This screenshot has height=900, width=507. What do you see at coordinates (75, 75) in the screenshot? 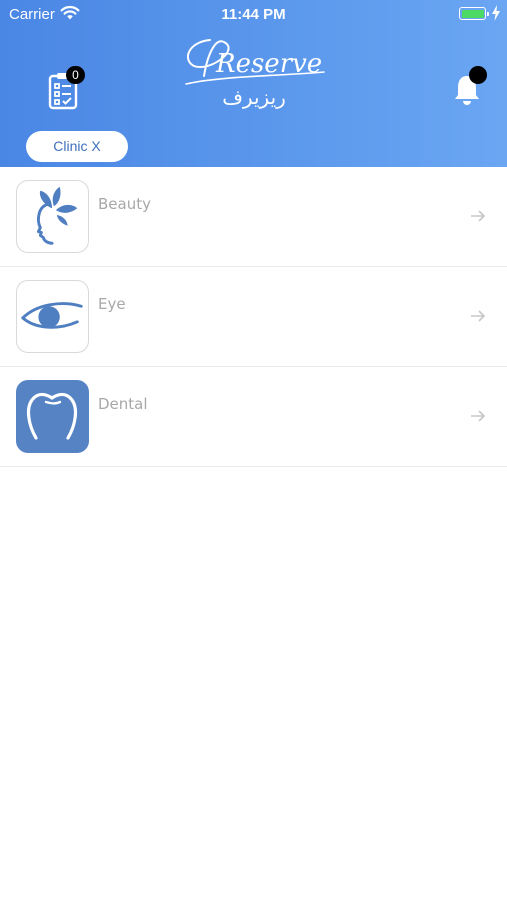
I see `cart-count-badge: 0` at bounding box center [75, 75].